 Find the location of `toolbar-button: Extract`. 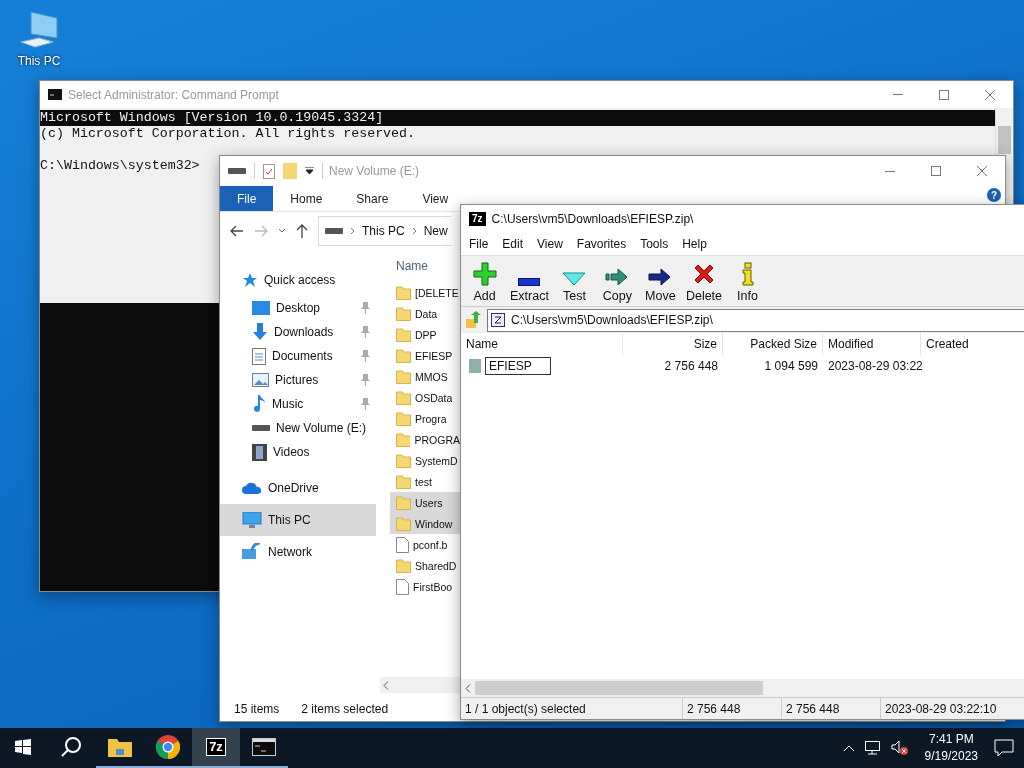

toolbar-button: Extract is located at coordinates (529, 281).